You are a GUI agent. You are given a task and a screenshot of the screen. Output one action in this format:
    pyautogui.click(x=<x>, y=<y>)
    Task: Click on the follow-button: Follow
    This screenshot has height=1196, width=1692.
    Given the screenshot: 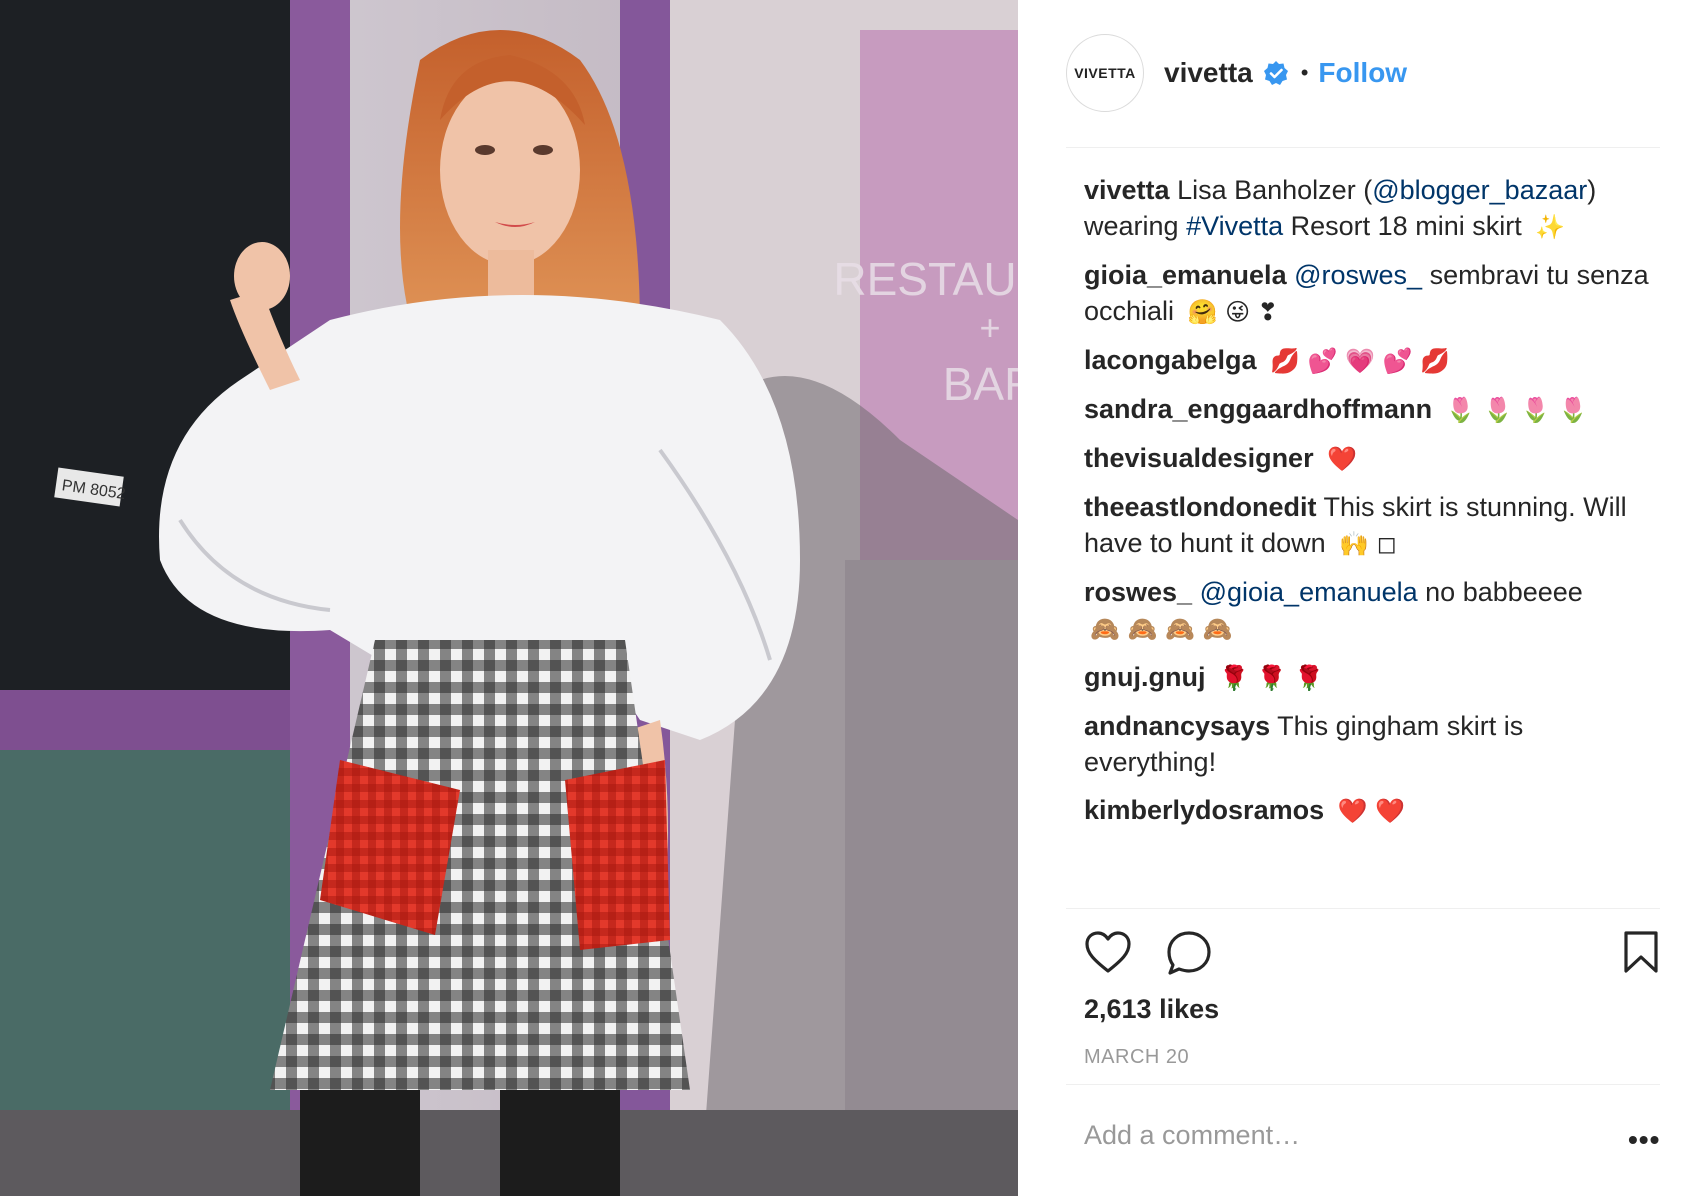 What is the action you would take?
    pyautogui.click(x=1362, y=73)
    